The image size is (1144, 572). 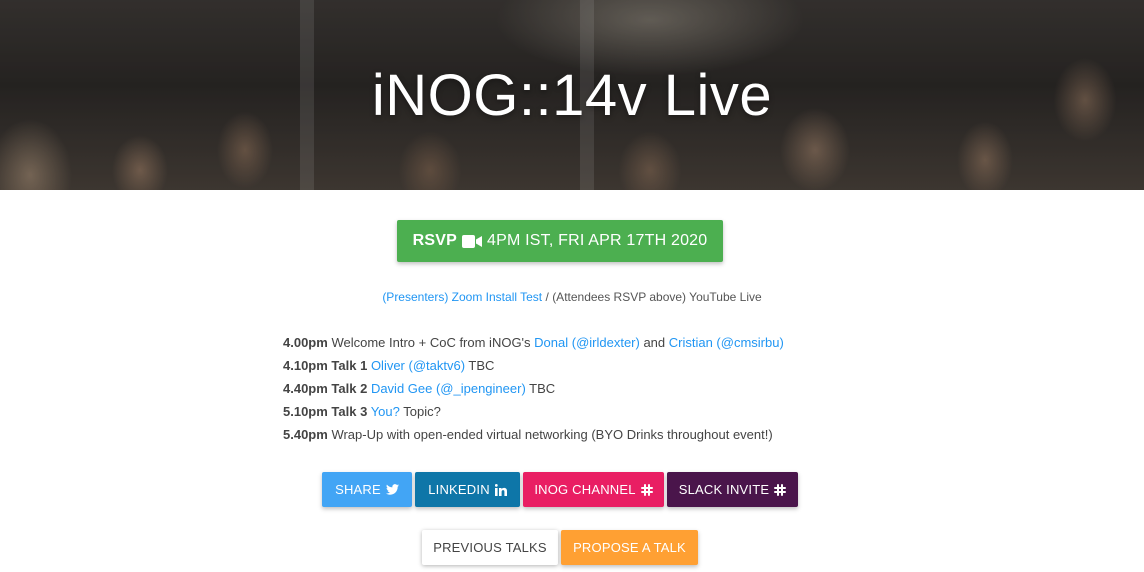 I want to click on slack-invite-label: SLACK INVITE, so click(x=724, y=489).